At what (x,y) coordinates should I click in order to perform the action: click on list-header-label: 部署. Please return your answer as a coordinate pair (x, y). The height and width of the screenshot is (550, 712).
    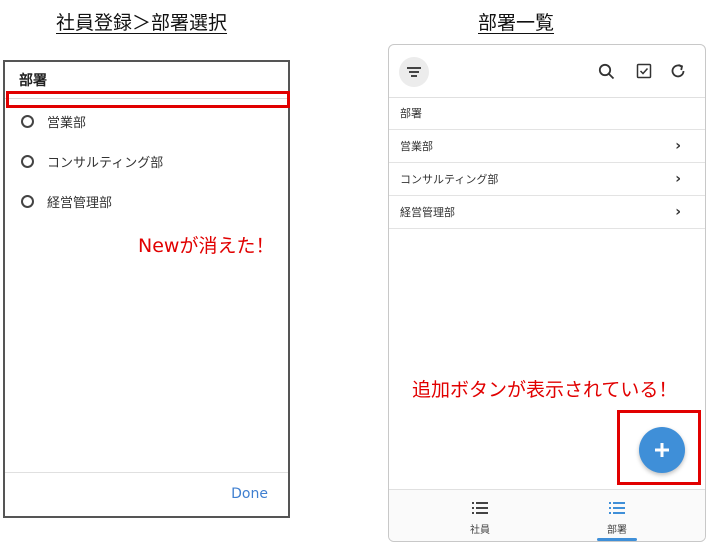
    Looking at the image, I should click on (411, 113).